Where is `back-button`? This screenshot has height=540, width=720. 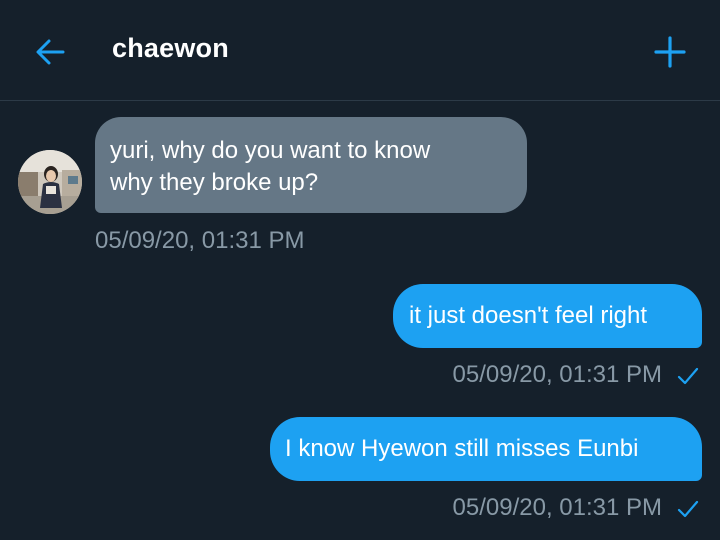 back-button is located at coordinates (50, 52).